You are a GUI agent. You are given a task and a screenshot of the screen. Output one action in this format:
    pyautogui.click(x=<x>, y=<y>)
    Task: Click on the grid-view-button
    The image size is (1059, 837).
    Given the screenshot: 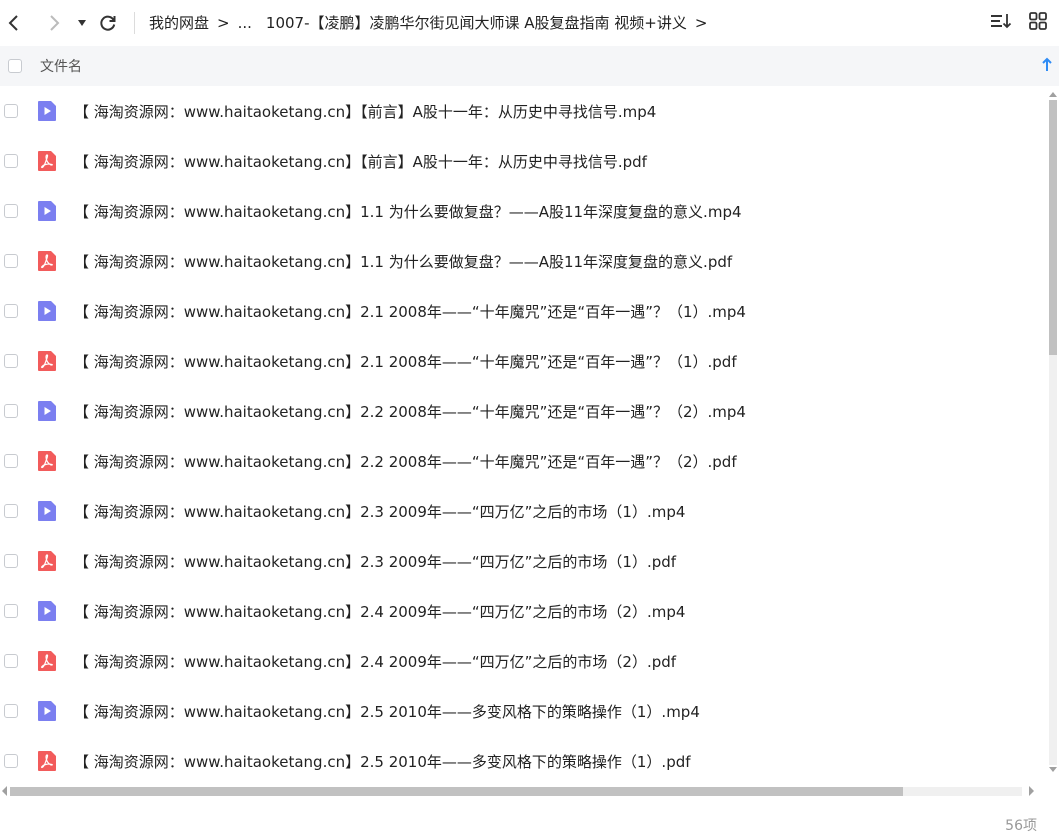 What is the action you would take?
    pyautogui.click(x=1038, y=23)
    